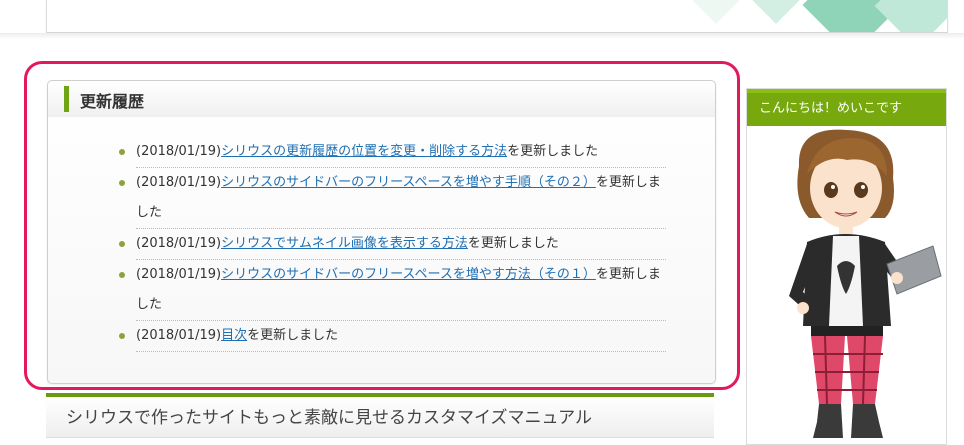 The height and width of the screenshot is (445, 964). I want to click on article-title-bar: シリウスで作ったサイトもっと素敵に見せるカスタマイズマニュアル, so click(380, 415).